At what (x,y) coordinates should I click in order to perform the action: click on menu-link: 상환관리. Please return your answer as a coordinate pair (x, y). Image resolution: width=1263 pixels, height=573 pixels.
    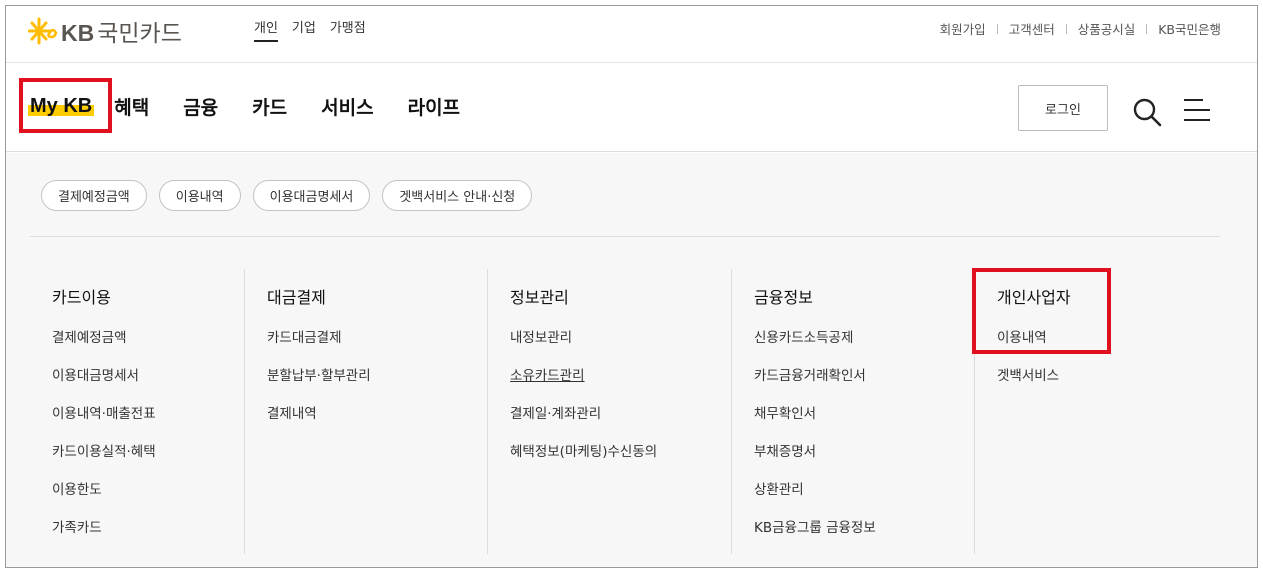
    Looking at the image, I should click on (815, 497).